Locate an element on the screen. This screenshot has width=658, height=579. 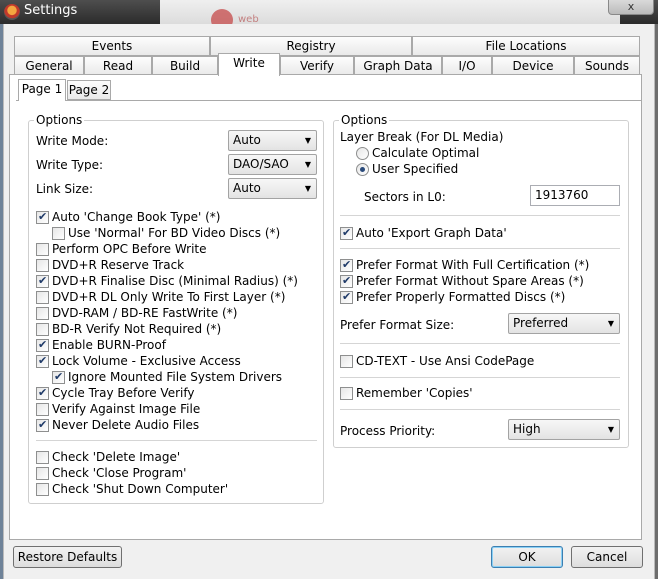
svg-text: web is located at coordinates (248, 19).